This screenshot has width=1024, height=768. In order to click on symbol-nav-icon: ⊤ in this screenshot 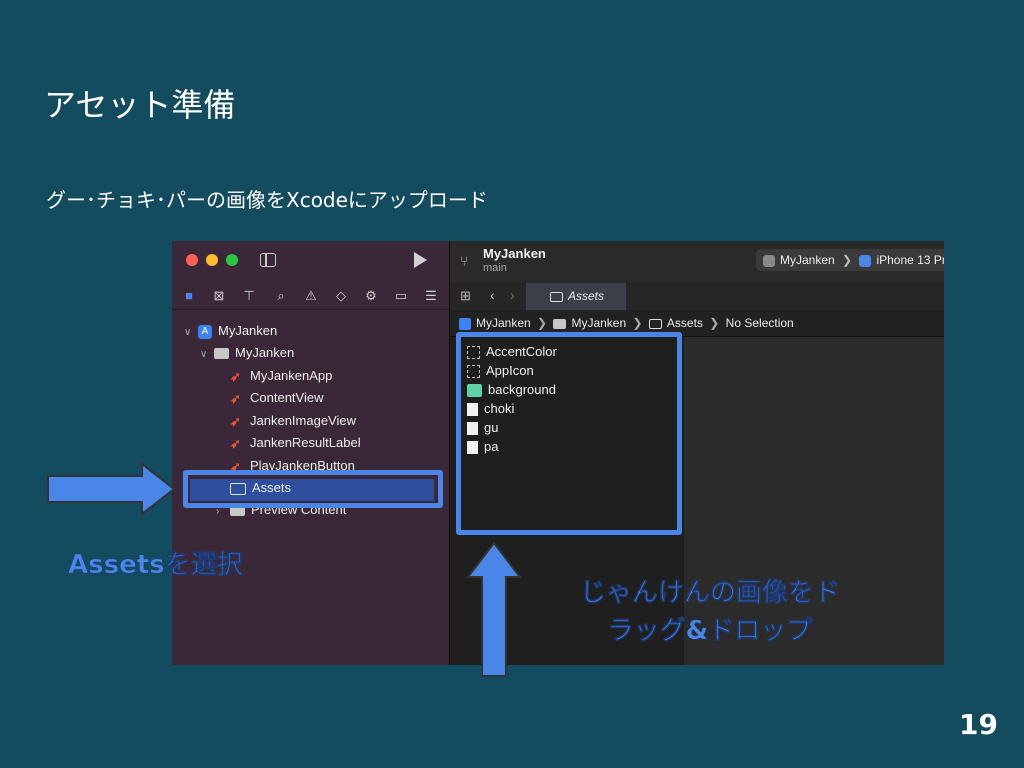, I will do `click(249, 296)`.